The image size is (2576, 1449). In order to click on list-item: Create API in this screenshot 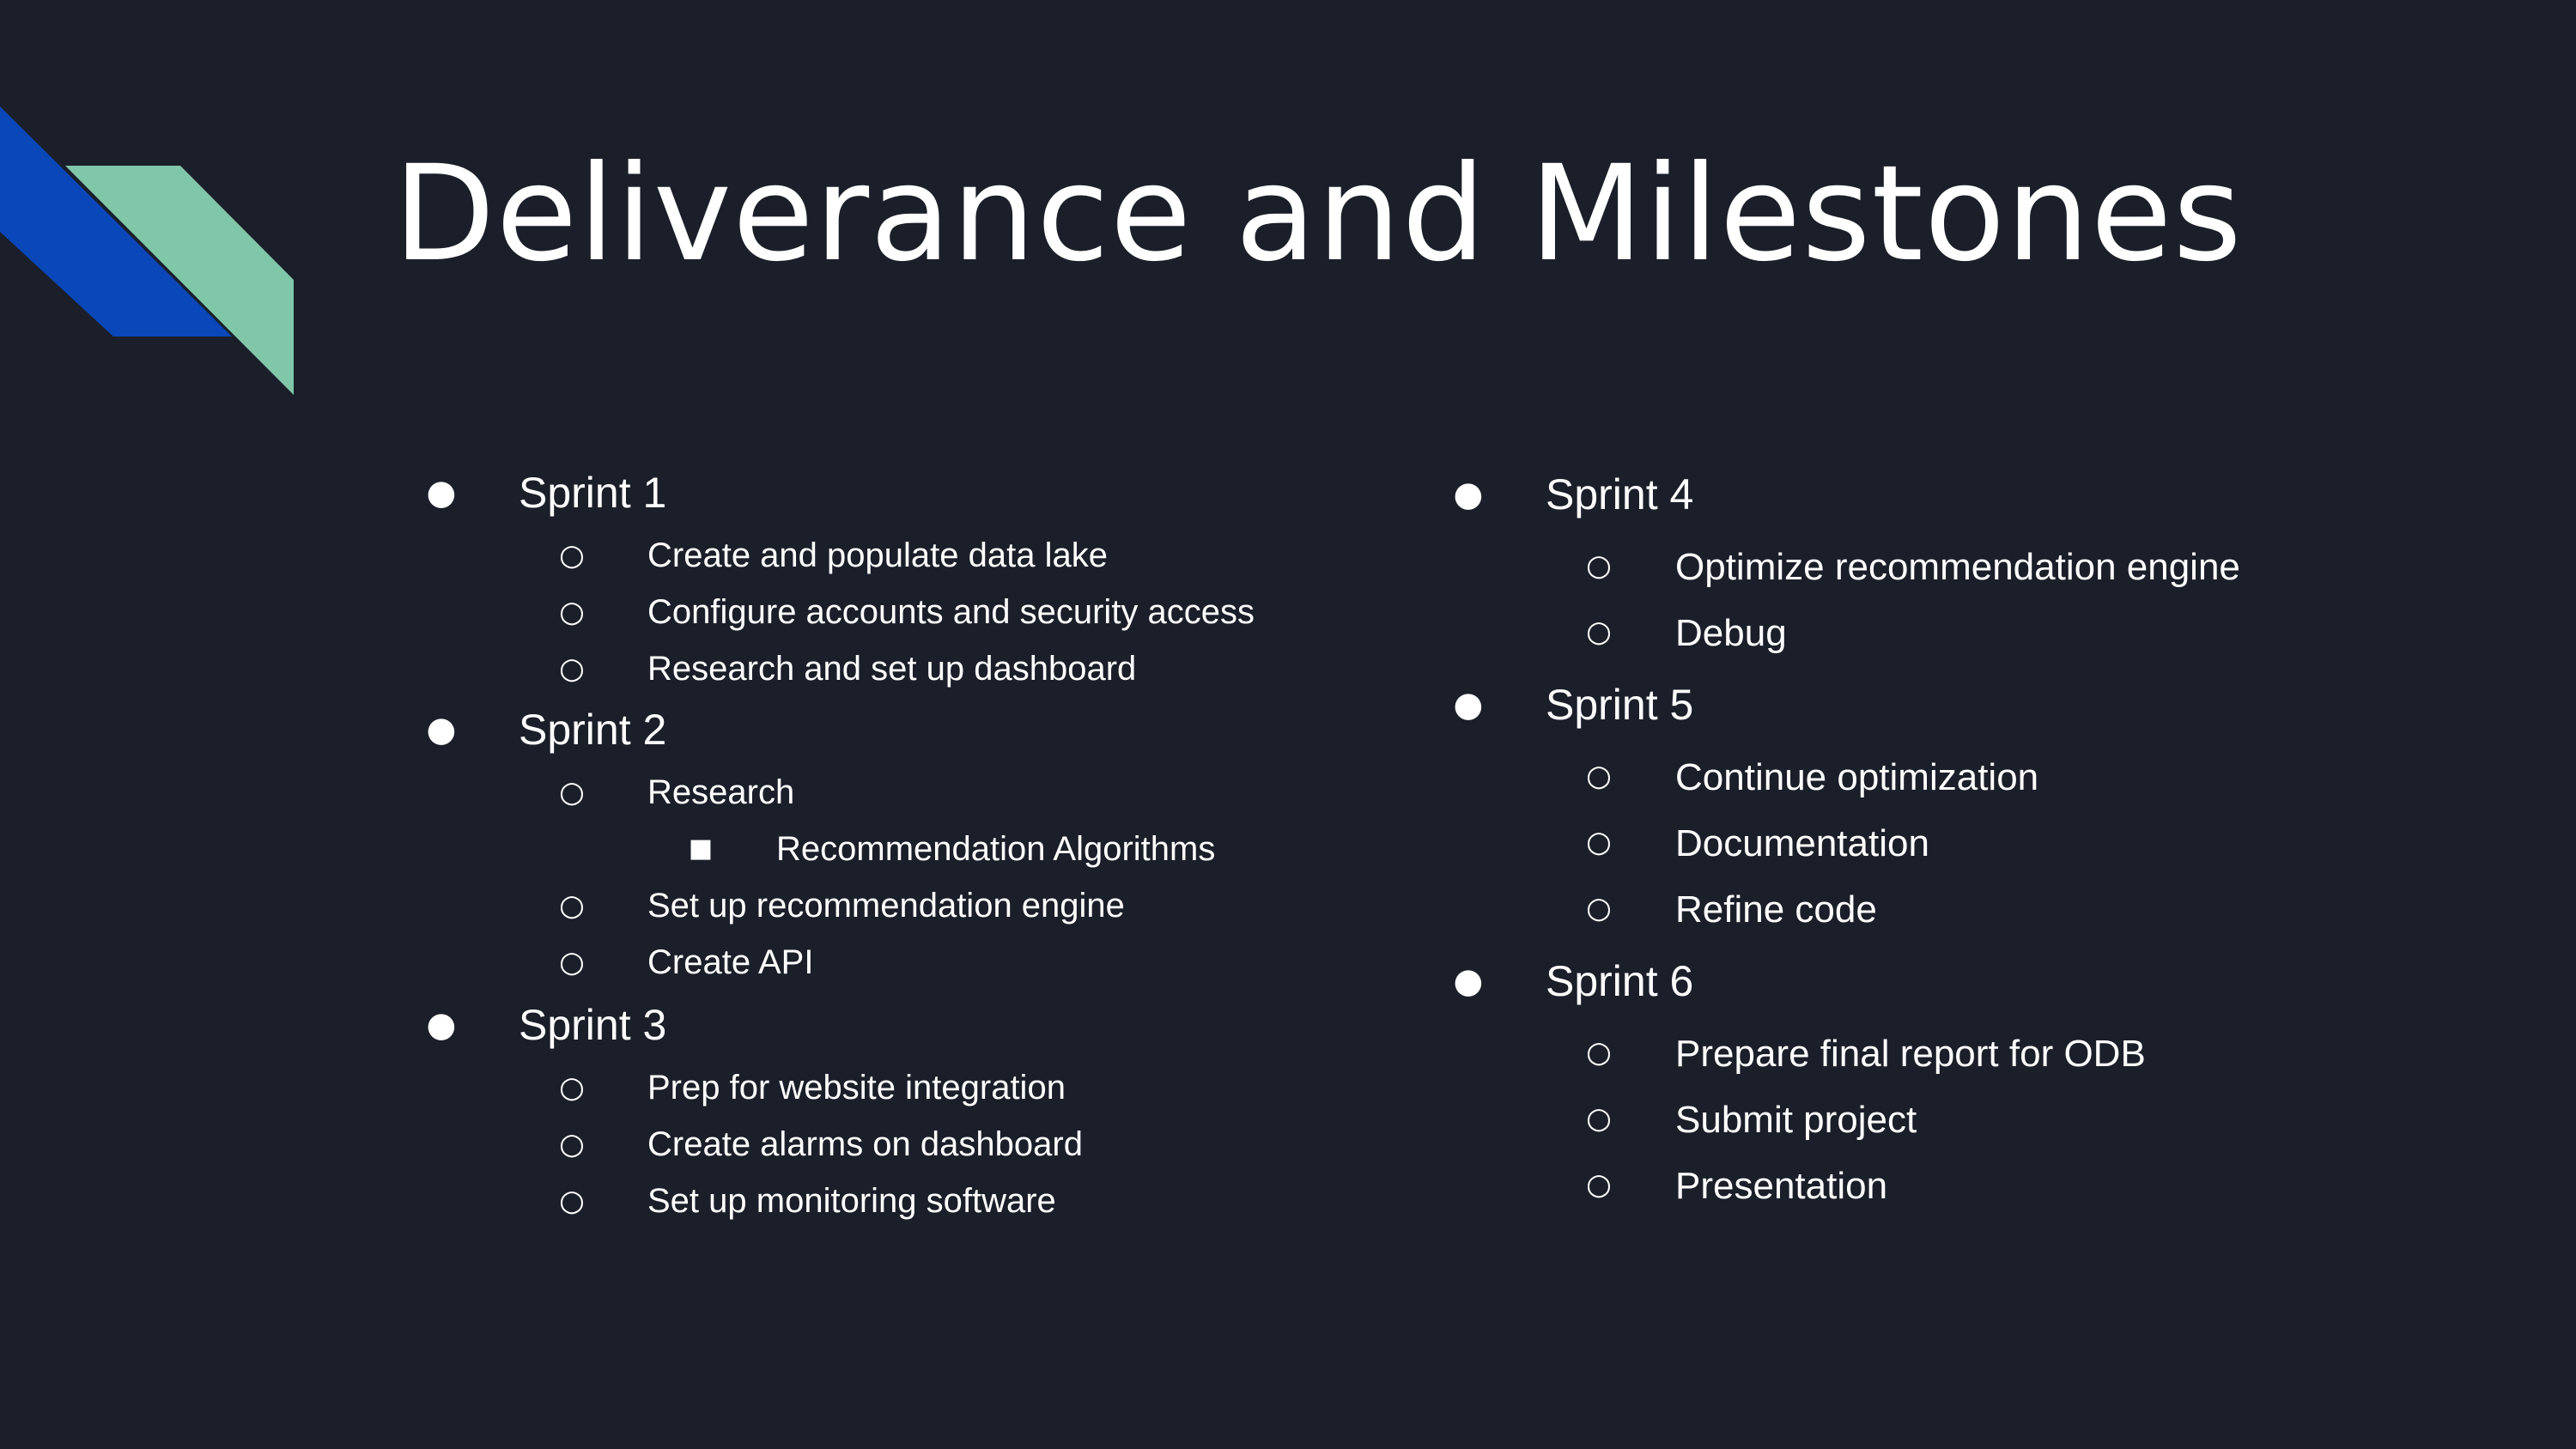, I will do `click(730, 962)`.